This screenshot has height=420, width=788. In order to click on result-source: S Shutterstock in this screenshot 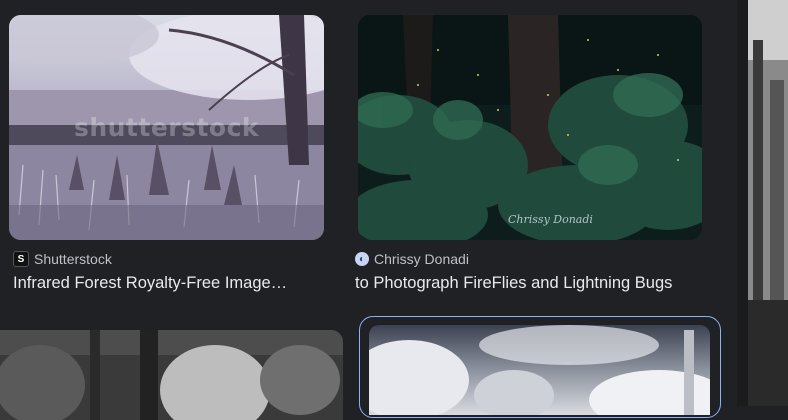, I will do `click(62, 259)`.